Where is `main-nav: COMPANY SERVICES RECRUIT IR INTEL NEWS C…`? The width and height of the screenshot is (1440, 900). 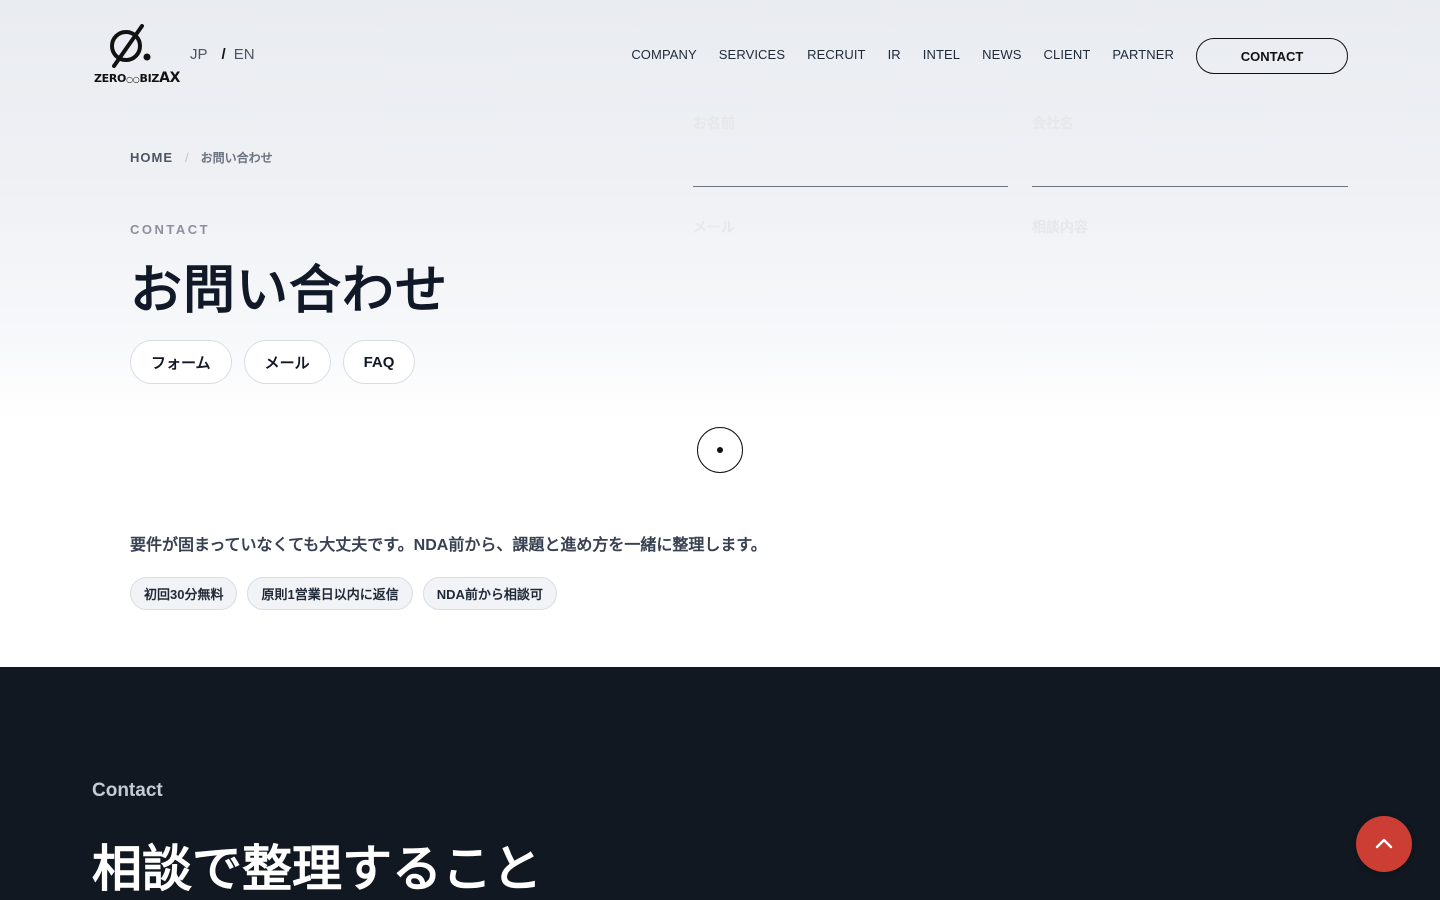 main-nav: COMPANY SERVICES RECRUIT IR INTEL NEWS C… is located at coordinates (902, 54).